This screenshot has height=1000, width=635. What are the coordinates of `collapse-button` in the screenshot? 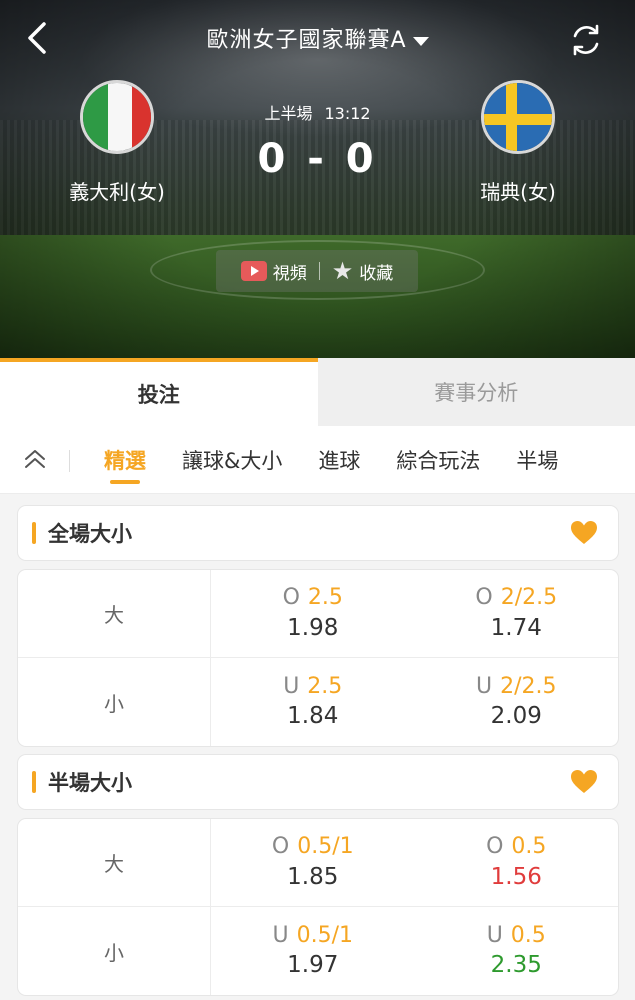 It's located at (35, 460).